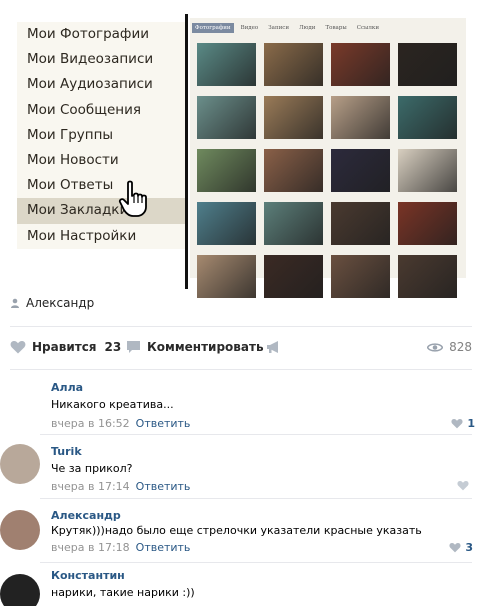 This screenshot has width=489, height=606. Describe the element at coordinates (66, 451) in the screenshot. I see `comment-author: Turik` at that location.